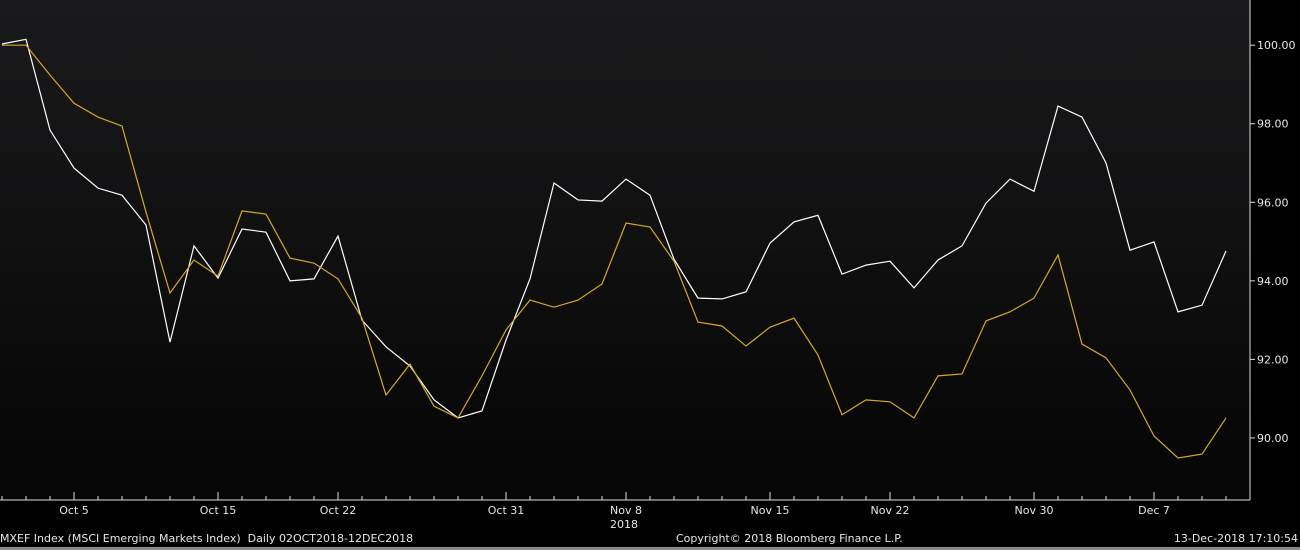  I want to click on x-tick-label: Oct 15, so click(218, 510).